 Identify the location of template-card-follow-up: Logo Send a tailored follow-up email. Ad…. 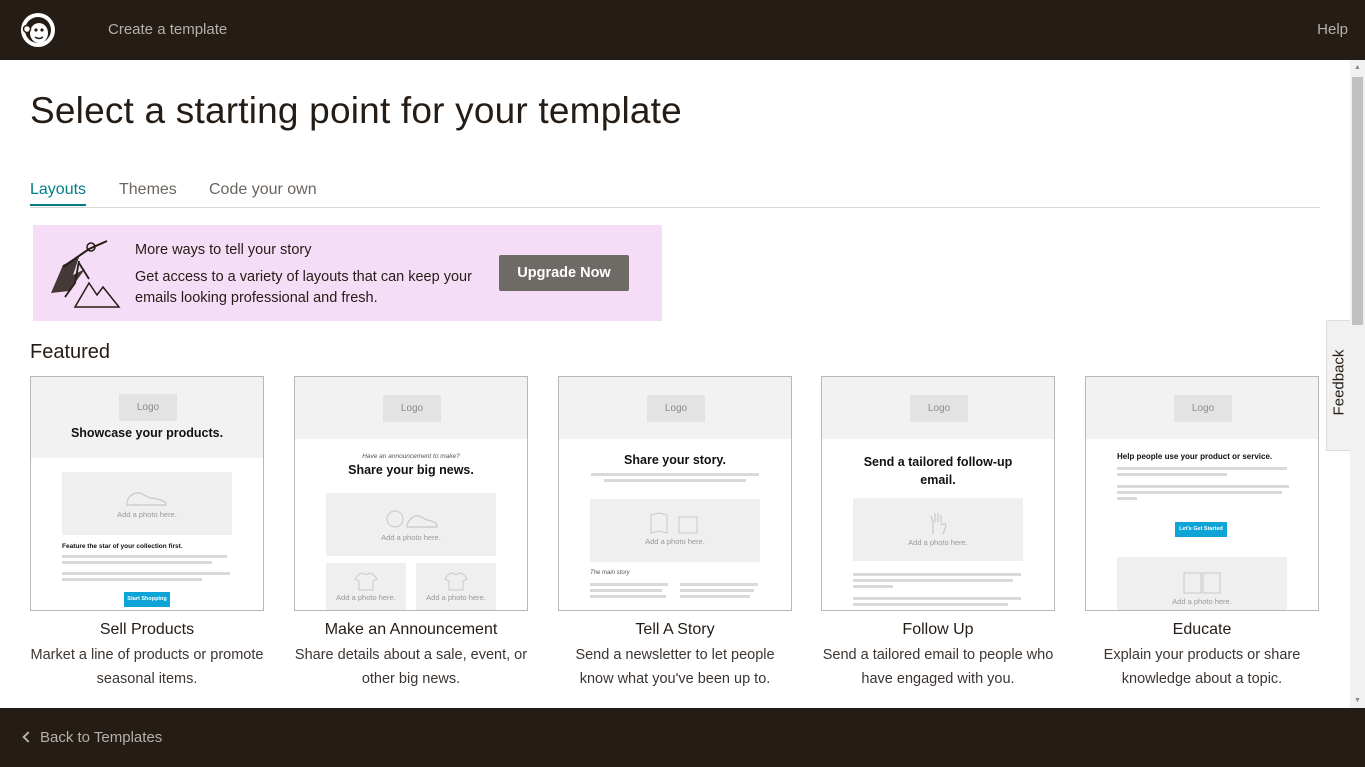
(938, 533).